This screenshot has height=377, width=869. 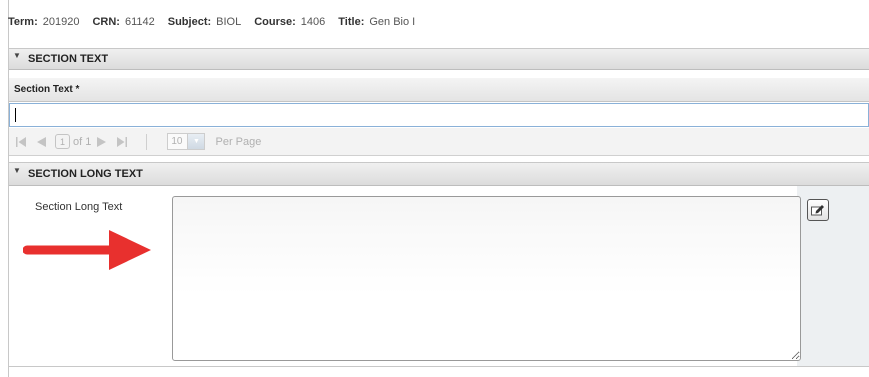 What do you see at coordinates (101, 142) in the screenshot?
I see `next-page-icon` at bounding box center [101, 142].